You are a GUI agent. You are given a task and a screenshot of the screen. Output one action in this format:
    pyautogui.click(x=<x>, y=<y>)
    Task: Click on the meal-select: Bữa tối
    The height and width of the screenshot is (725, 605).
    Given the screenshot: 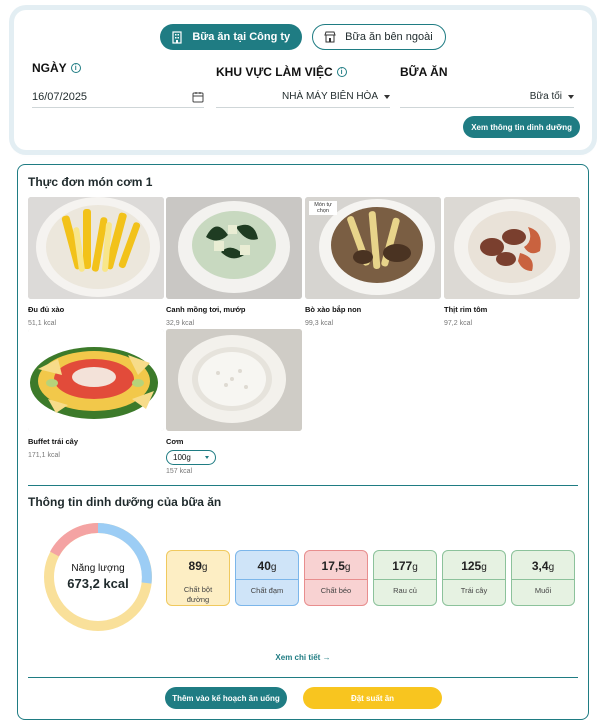 What is the action you would take?
    pyautogui.click(x=487, y=97)
    